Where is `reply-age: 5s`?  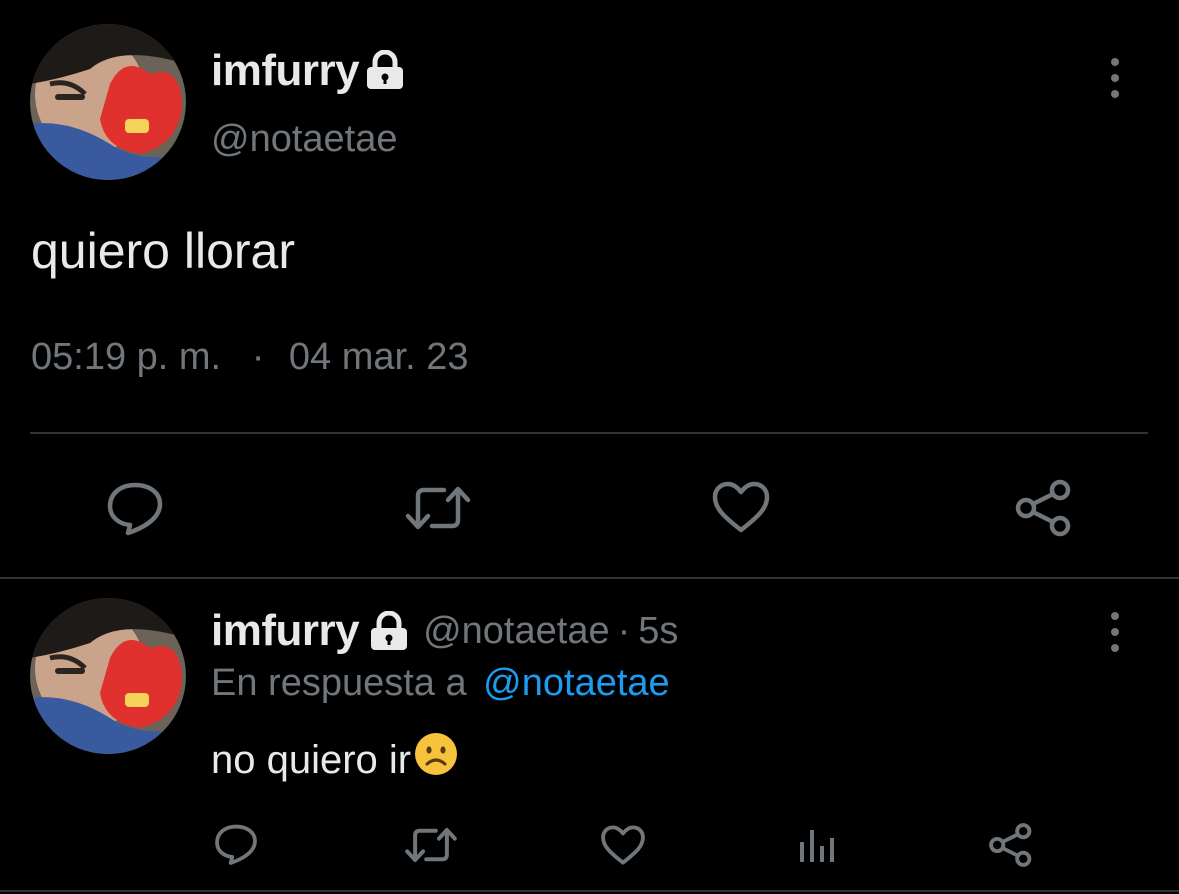 reply-age: 5s is located at coordinates (658, 631).